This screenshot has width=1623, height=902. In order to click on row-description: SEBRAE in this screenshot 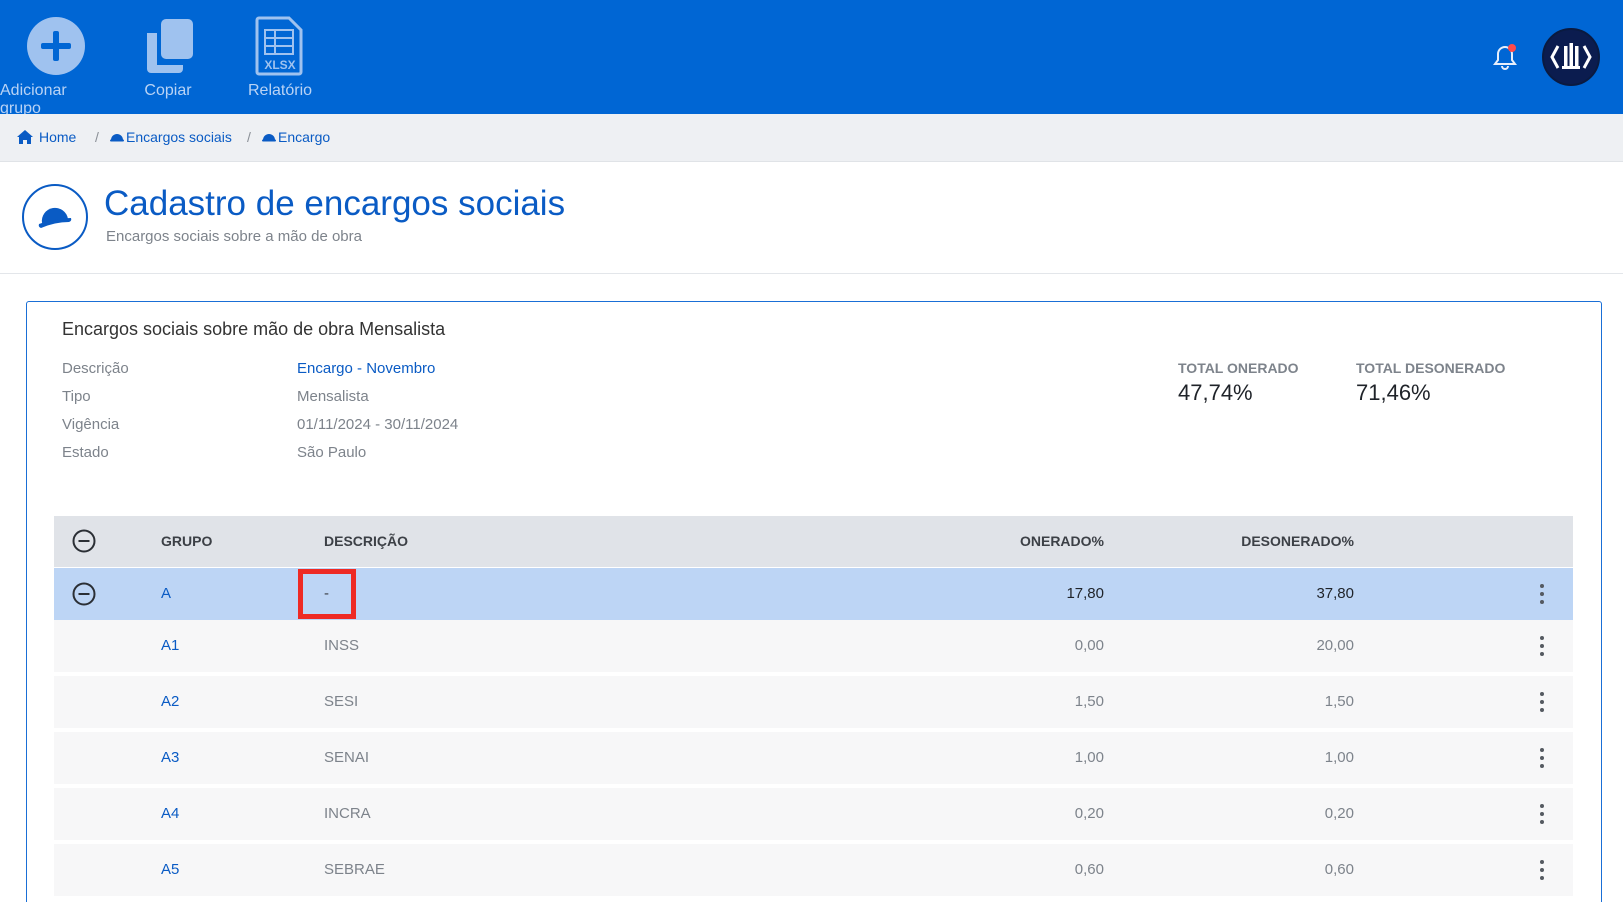, I will do `click(354, 869)`.